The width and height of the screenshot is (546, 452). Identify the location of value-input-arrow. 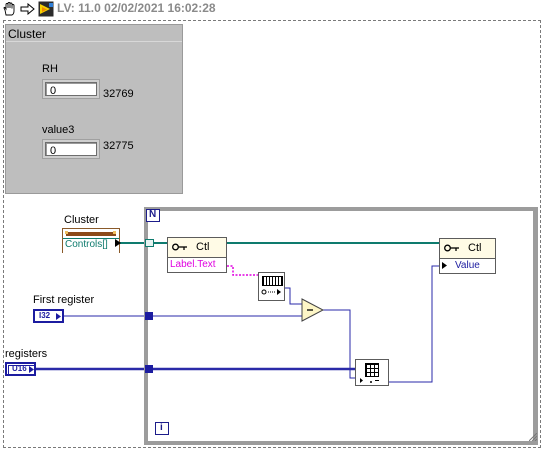
(444, 265).